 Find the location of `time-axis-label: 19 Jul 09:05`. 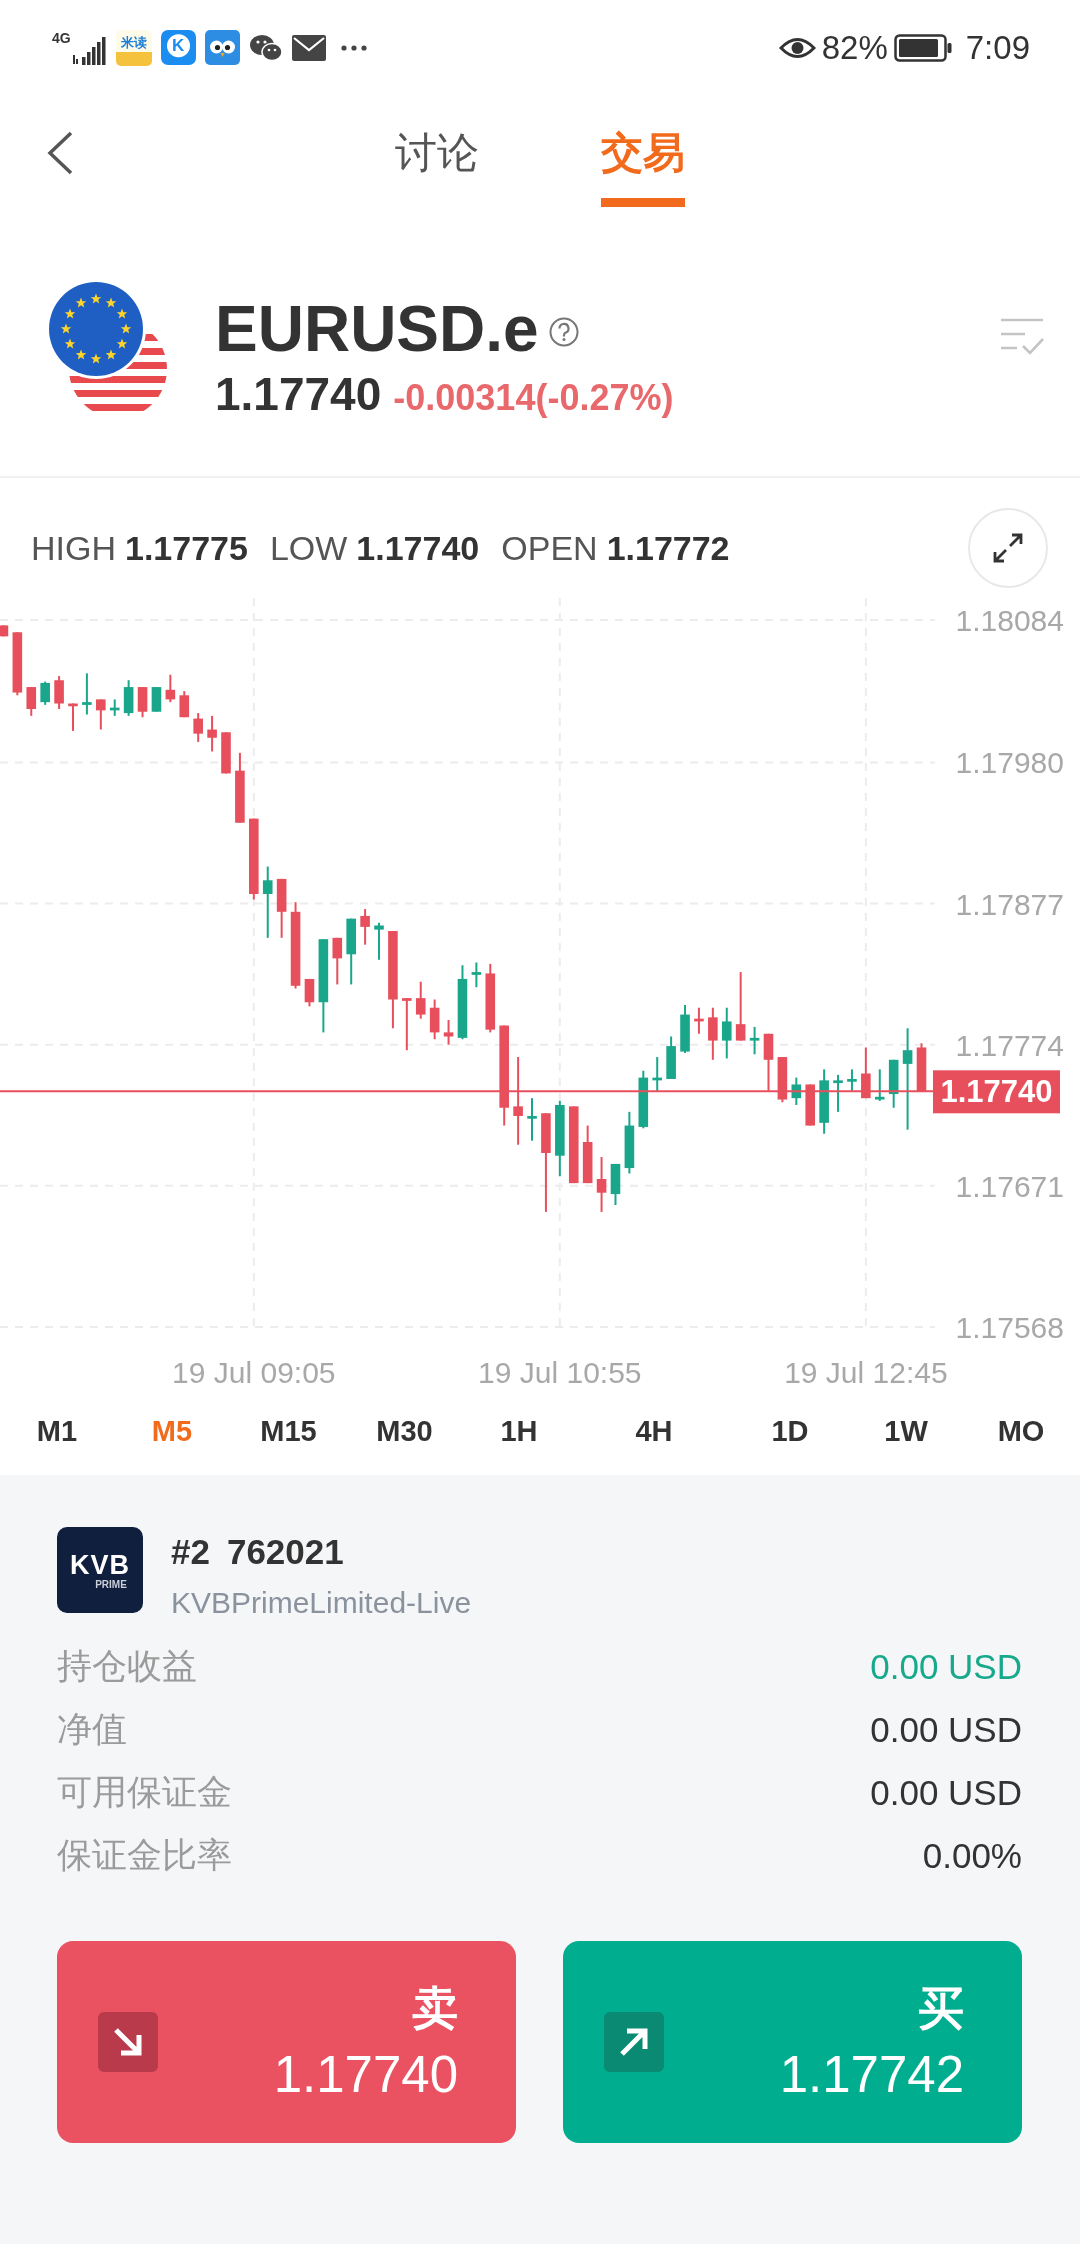

time-axis-label: 19 Jul 09:05 is located at coordinates (254, 1372).